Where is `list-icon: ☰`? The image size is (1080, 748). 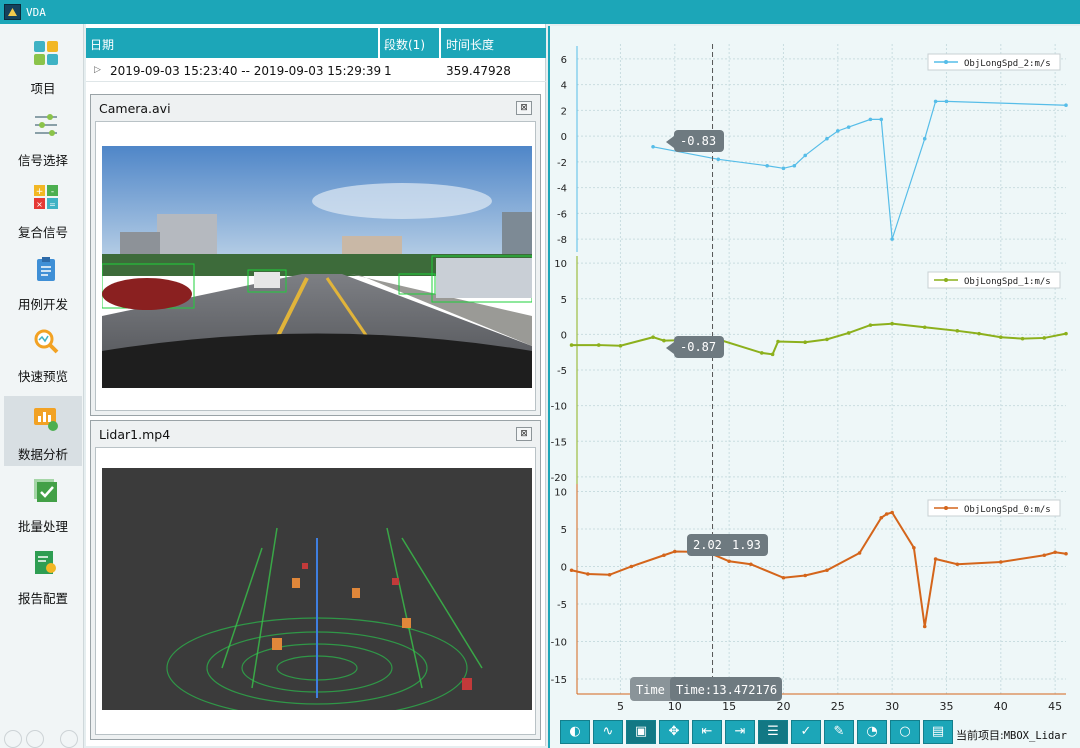
list-icon: ☰ is located at coordinates (773, 732).